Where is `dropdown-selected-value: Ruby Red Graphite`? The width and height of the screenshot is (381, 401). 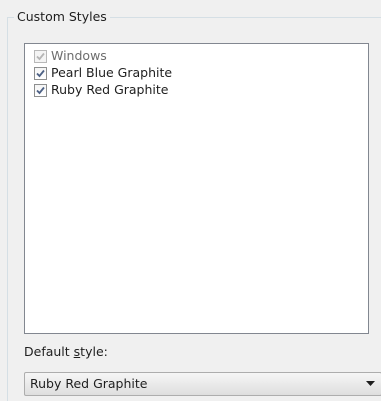 dropdown-selected-value: Ruby Red Graphite is located at coordinates (89, 383).